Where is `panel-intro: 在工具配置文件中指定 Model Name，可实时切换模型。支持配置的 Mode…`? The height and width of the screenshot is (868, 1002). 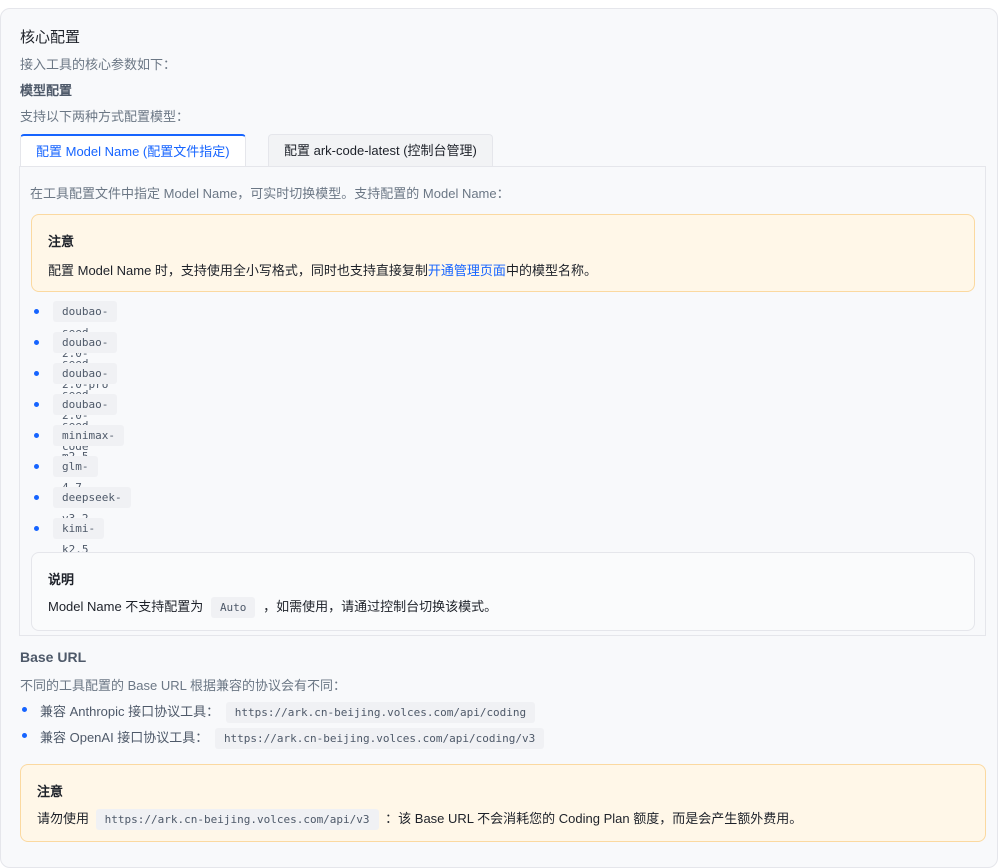 panel-intro: 在工具配置文件中指定 Model Name，可实时切换模型。支持配置的 Mode… is located at coordinates (270, 193).